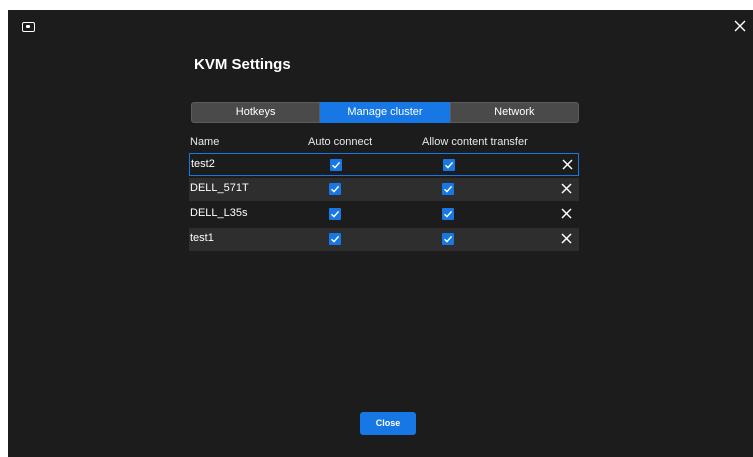  I want to click on close-button: Close, so click(388, 423).